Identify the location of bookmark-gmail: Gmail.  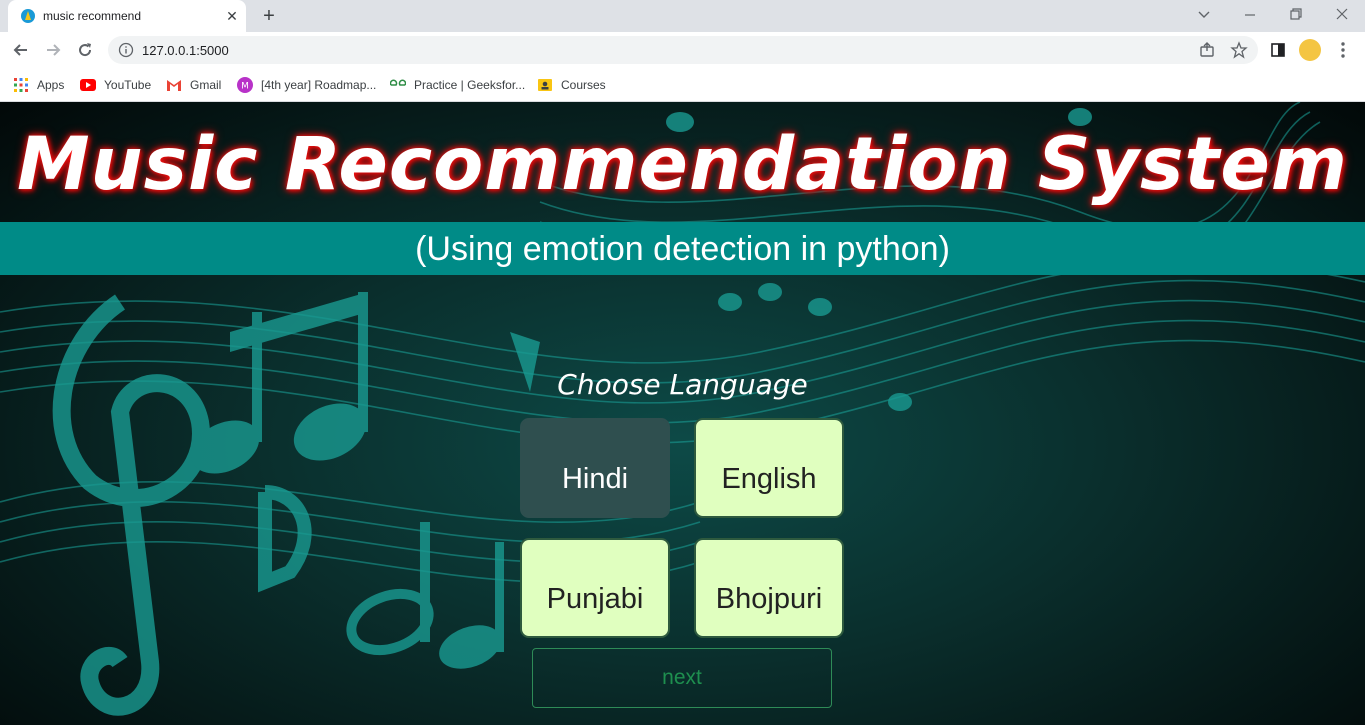
(193, 85).